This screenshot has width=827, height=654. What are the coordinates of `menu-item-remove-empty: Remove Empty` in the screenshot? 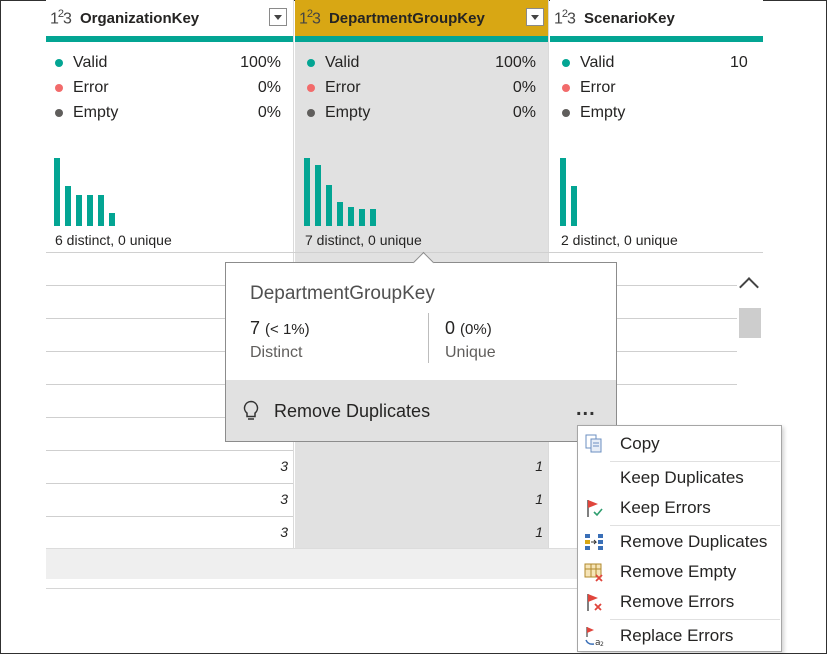 It's located at (679, 572).